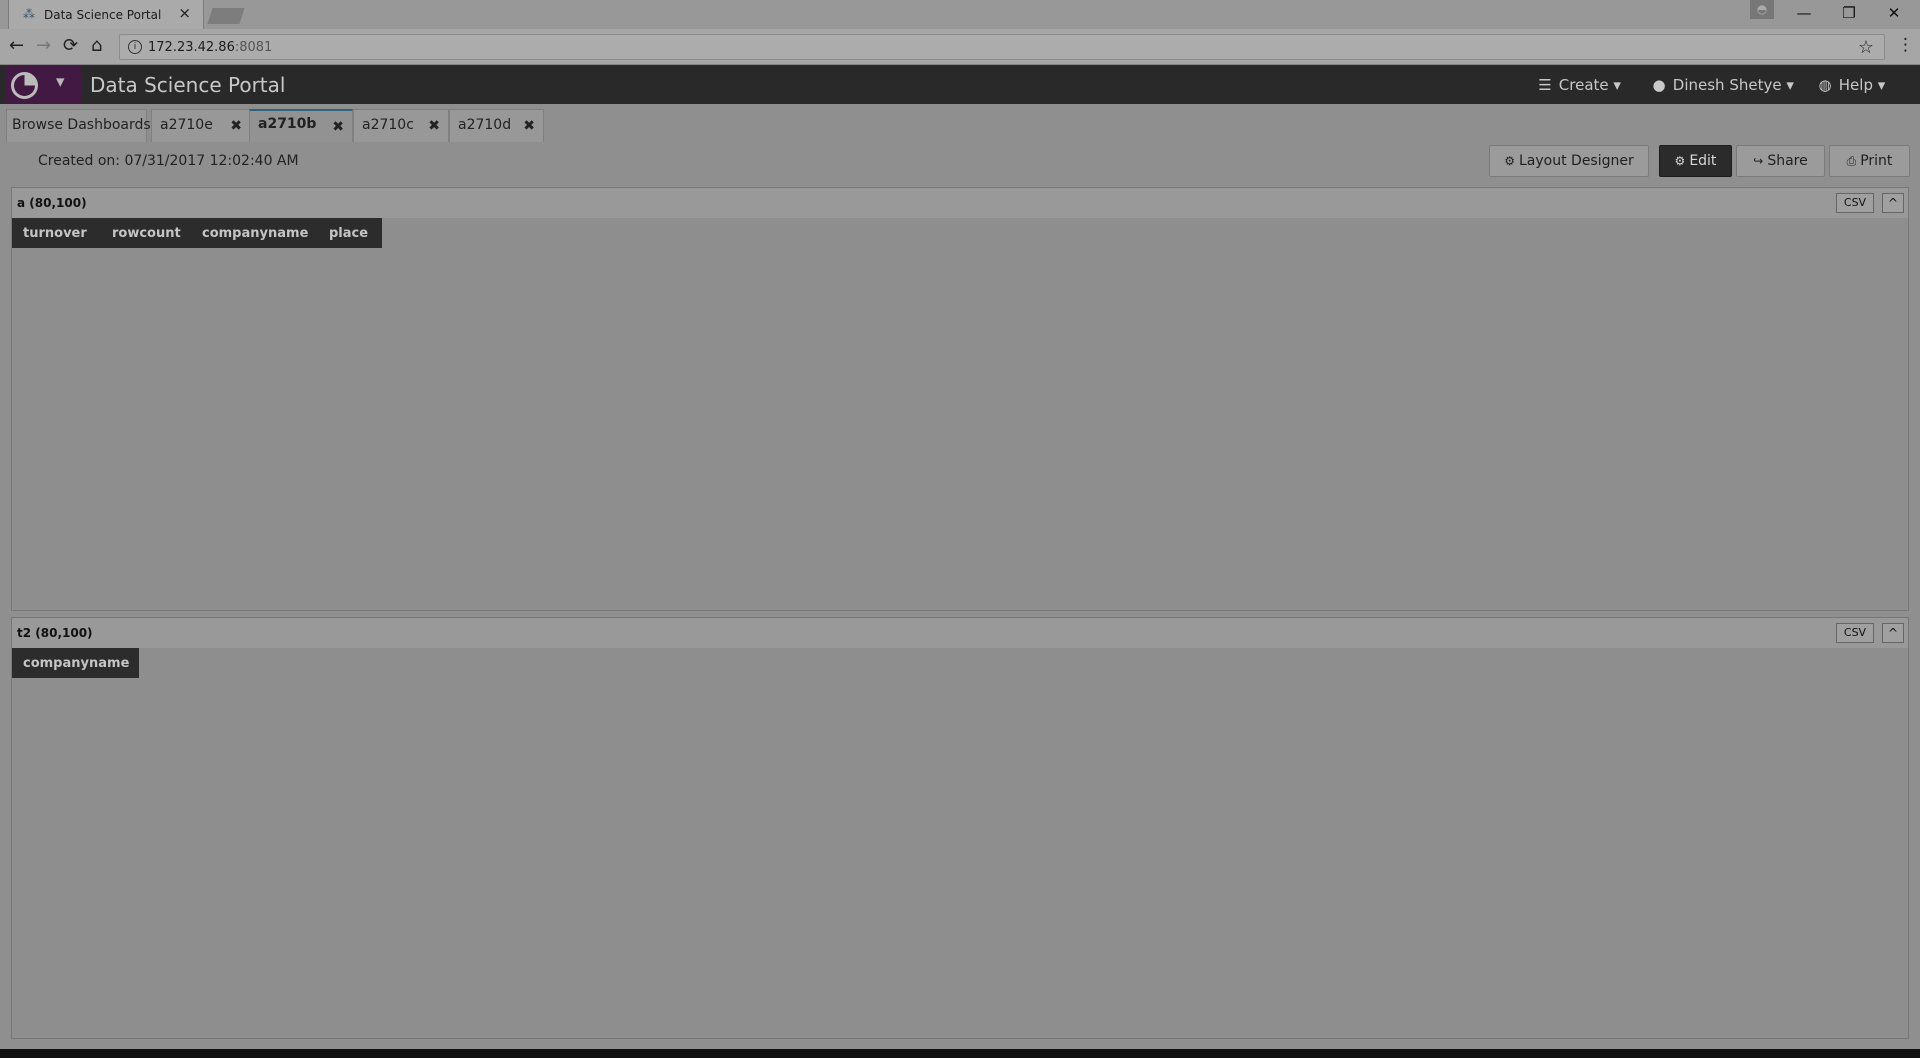  Describe the element at coordinates (1894, 14) in the screenshot. I see `close-window-icon: ✕` at that location.